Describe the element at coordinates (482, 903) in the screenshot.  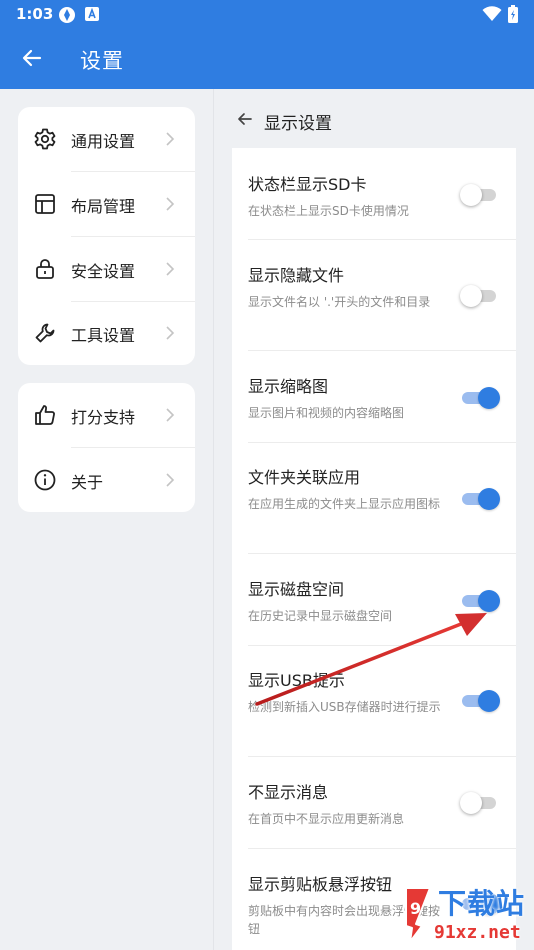
I see `watermark-title: 下载站` at that location.